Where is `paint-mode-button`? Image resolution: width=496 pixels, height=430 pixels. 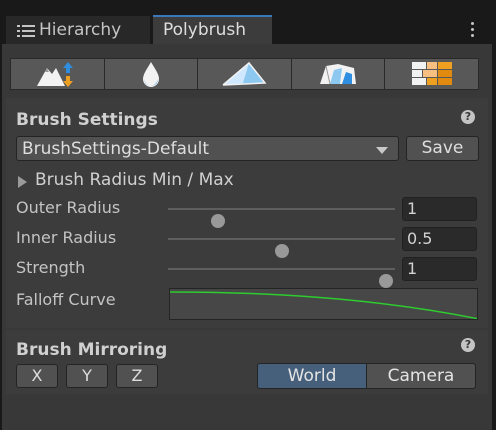 paint-mode-button is located at coordinates (244, 74).